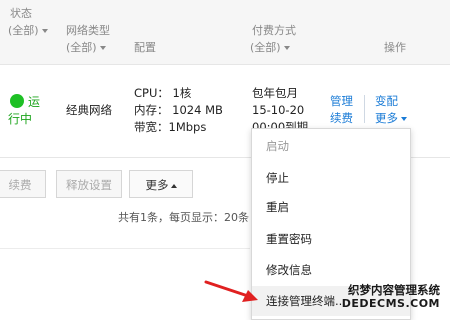  I want to click on billing-type: 包年包月, so click(275, 93).